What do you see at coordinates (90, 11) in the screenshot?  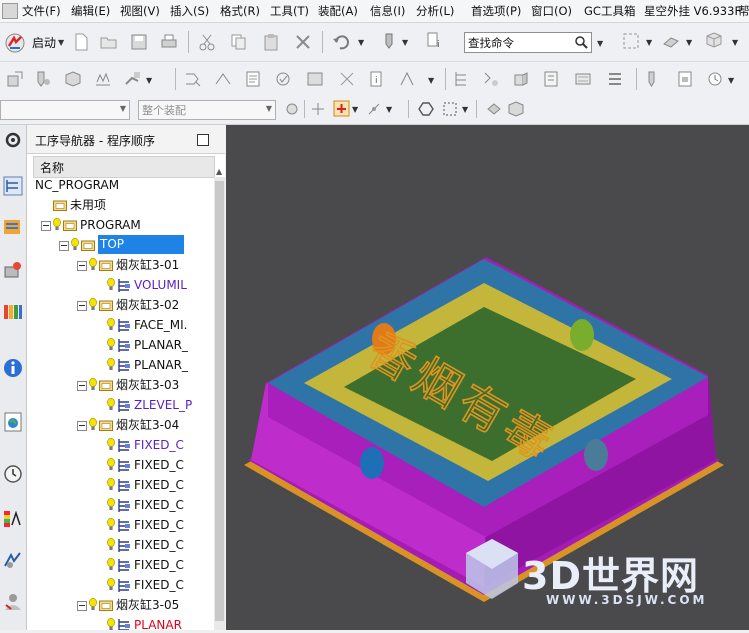 I see `menu-edit: 编辑(E)` at bounding box center [90, 11].